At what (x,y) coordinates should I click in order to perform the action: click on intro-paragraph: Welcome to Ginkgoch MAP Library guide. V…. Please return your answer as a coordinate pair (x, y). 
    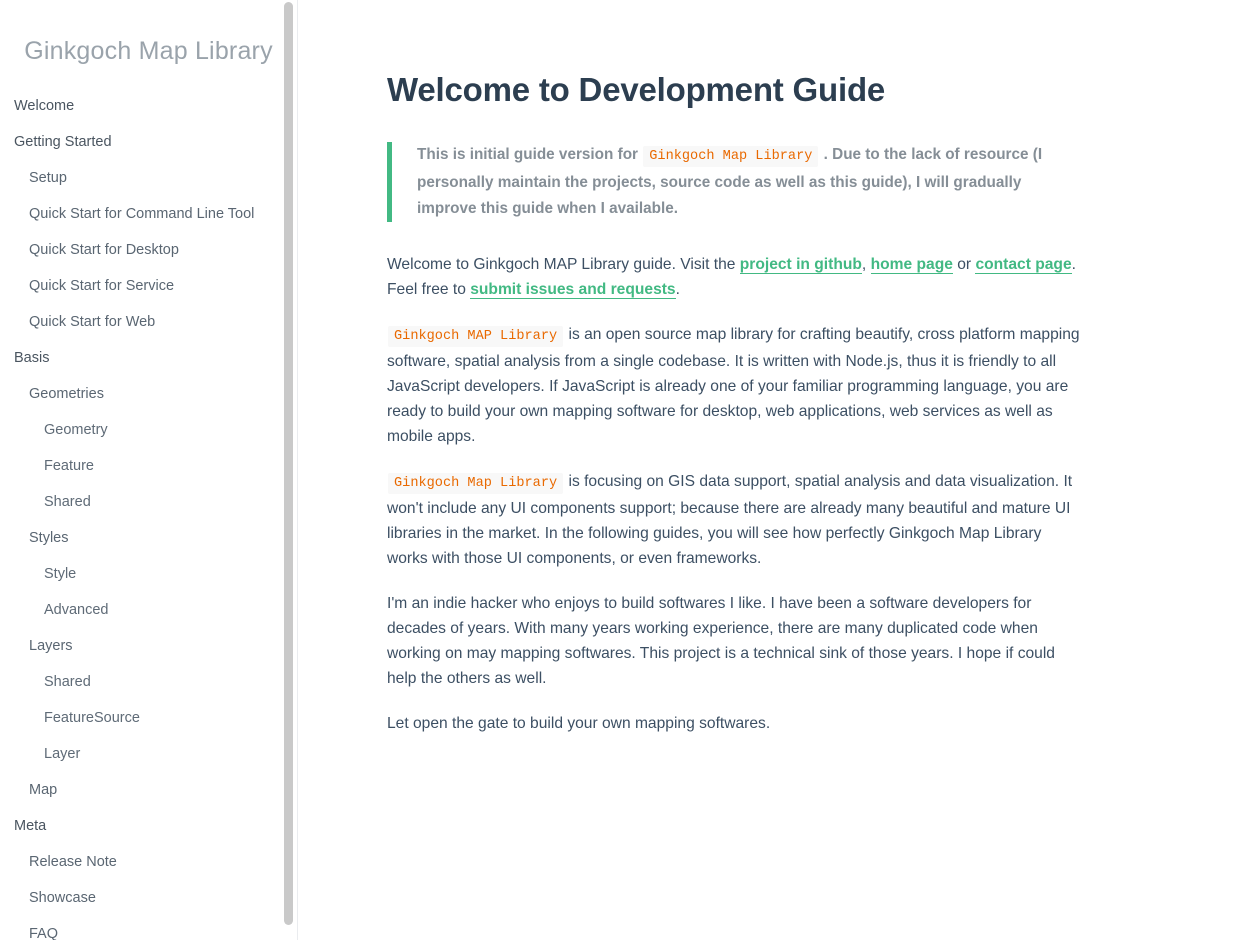
    Looking at the image, I should click on (735, 277).